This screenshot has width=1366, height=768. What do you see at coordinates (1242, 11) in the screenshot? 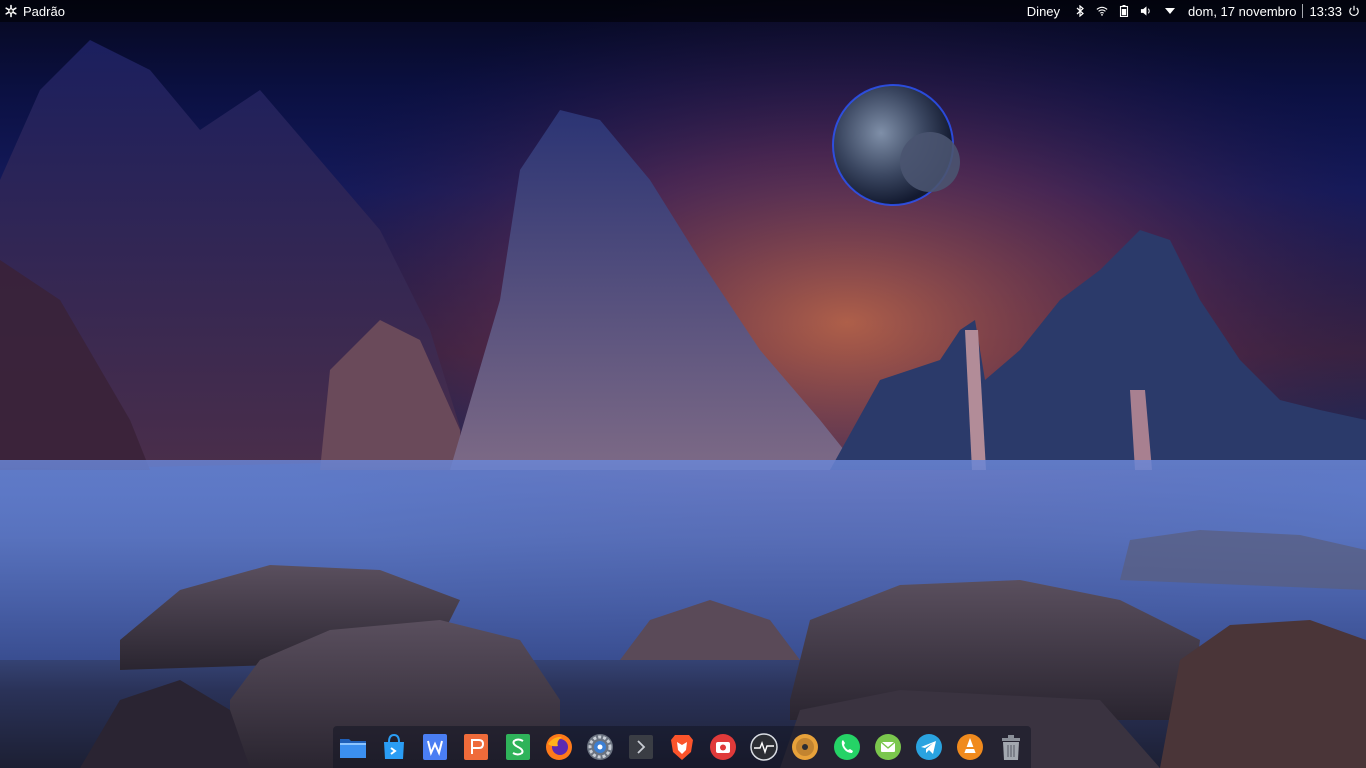
I see `date-label: dom, 17 novembro` at bounding box center [1242, 11].